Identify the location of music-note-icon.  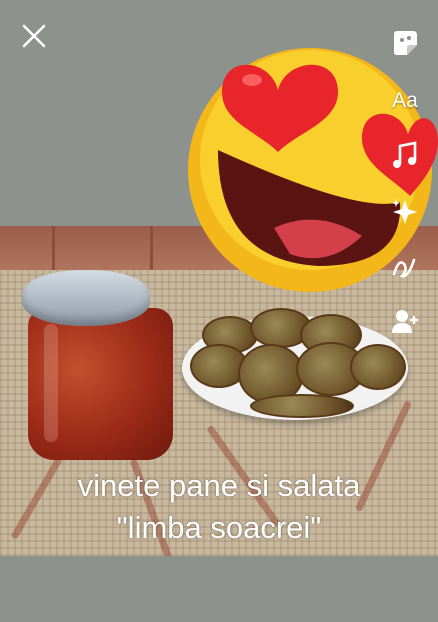
(405, 154).